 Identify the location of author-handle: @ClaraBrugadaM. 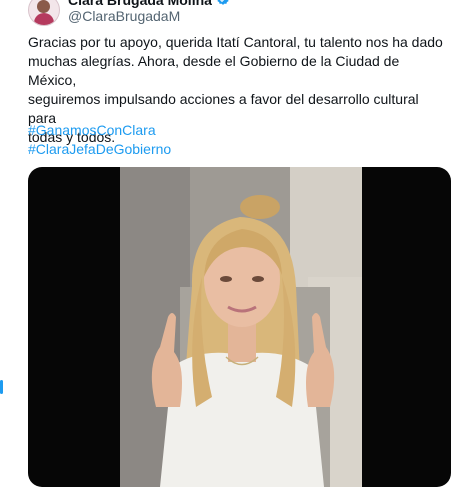
(124, 16).